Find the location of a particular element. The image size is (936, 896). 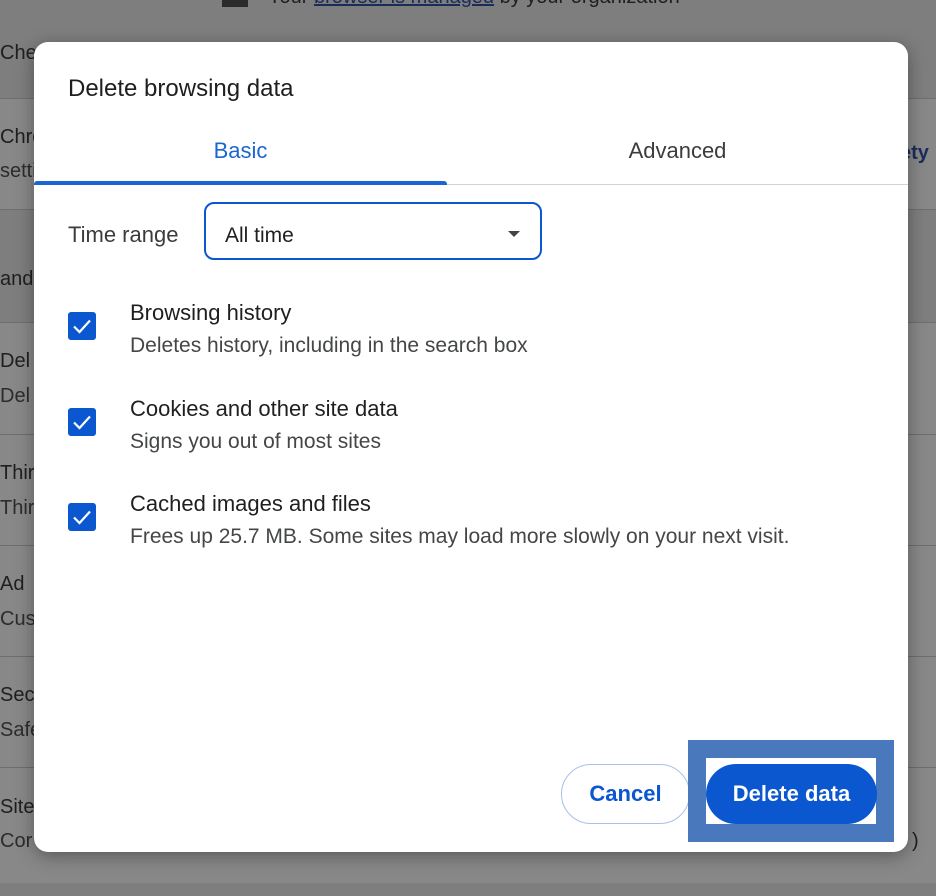

cookies-checkbox is located at coordinates (82, 422).